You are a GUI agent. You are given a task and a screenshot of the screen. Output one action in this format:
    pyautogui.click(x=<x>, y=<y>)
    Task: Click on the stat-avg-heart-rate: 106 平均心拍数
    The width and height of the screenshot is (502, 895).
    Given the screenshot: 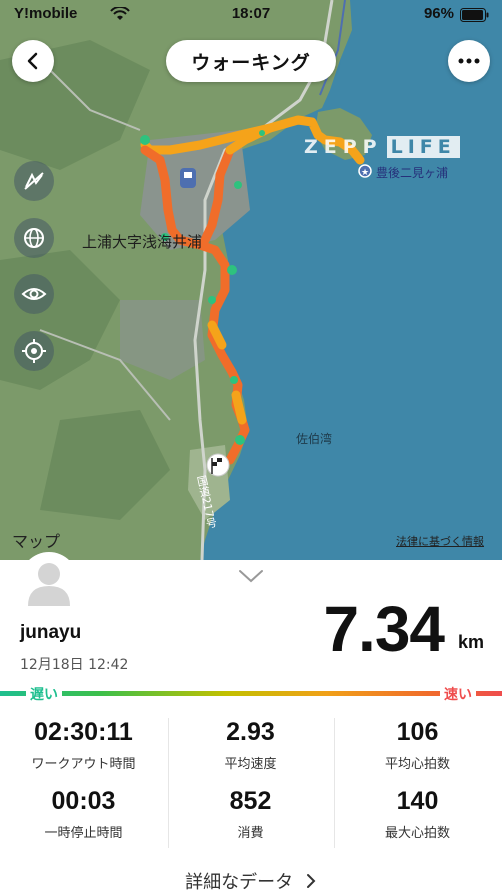 What is the action you would take?
    pyautogui.click(x=417, y=745)
    